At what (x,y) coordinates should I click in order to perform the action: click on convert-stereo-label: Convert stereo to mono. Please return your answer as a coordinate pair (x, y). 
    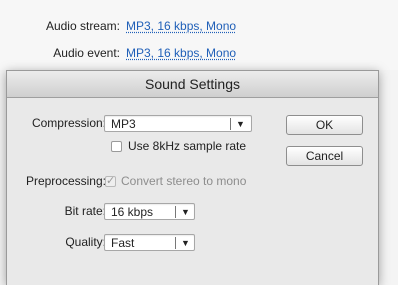
    Looking at the image, I should click on (184, 181).